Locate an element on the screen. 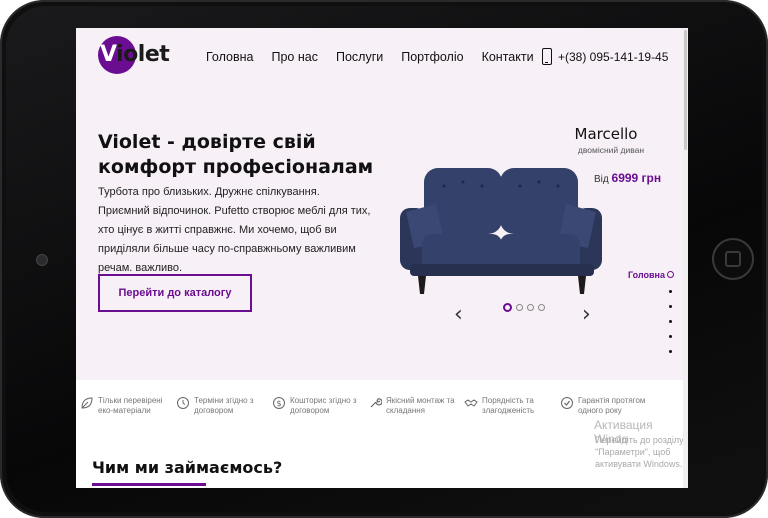 The height and width of the screenshot is (518, 768). feature-text: Терміни згідно з договором is located at coordinates (224, 405).